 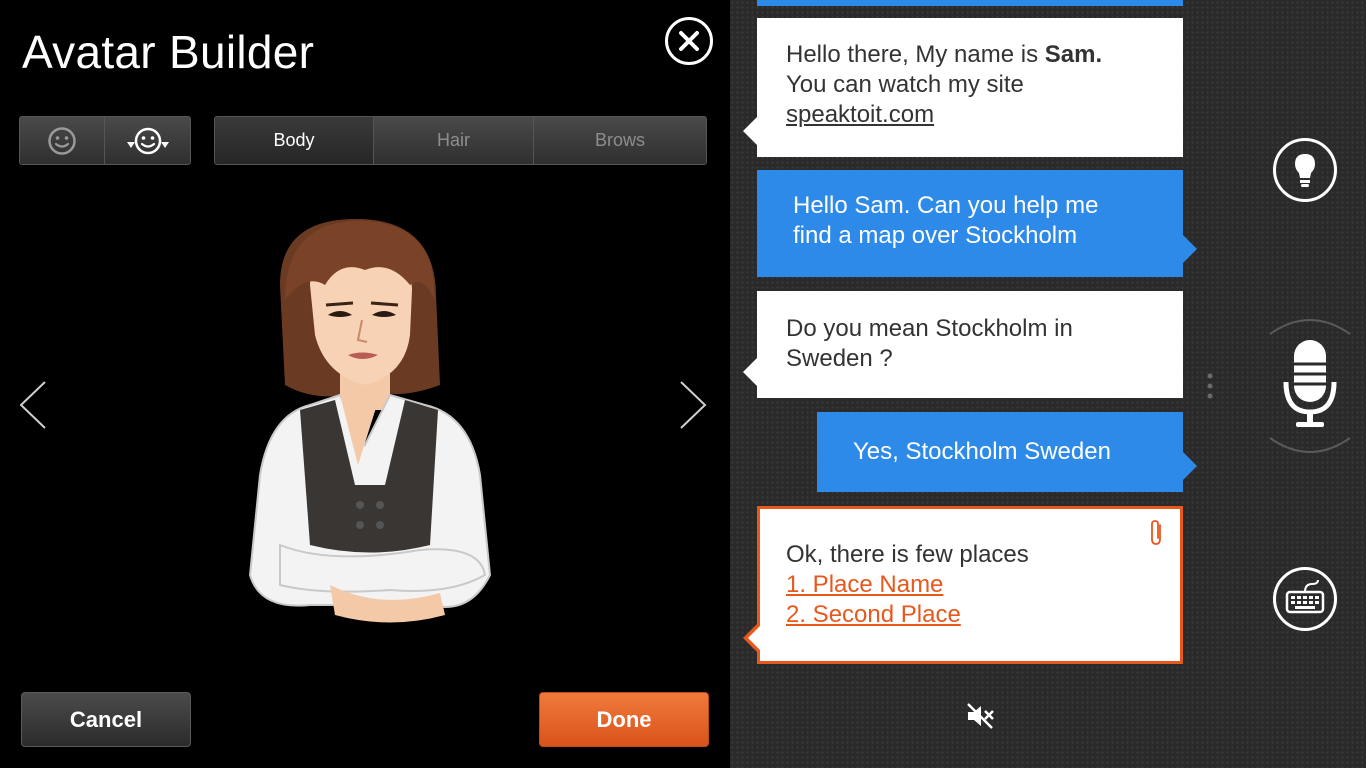 I want to click on message-line: Hello there, My name is Sam., so click(x=970, y=55).